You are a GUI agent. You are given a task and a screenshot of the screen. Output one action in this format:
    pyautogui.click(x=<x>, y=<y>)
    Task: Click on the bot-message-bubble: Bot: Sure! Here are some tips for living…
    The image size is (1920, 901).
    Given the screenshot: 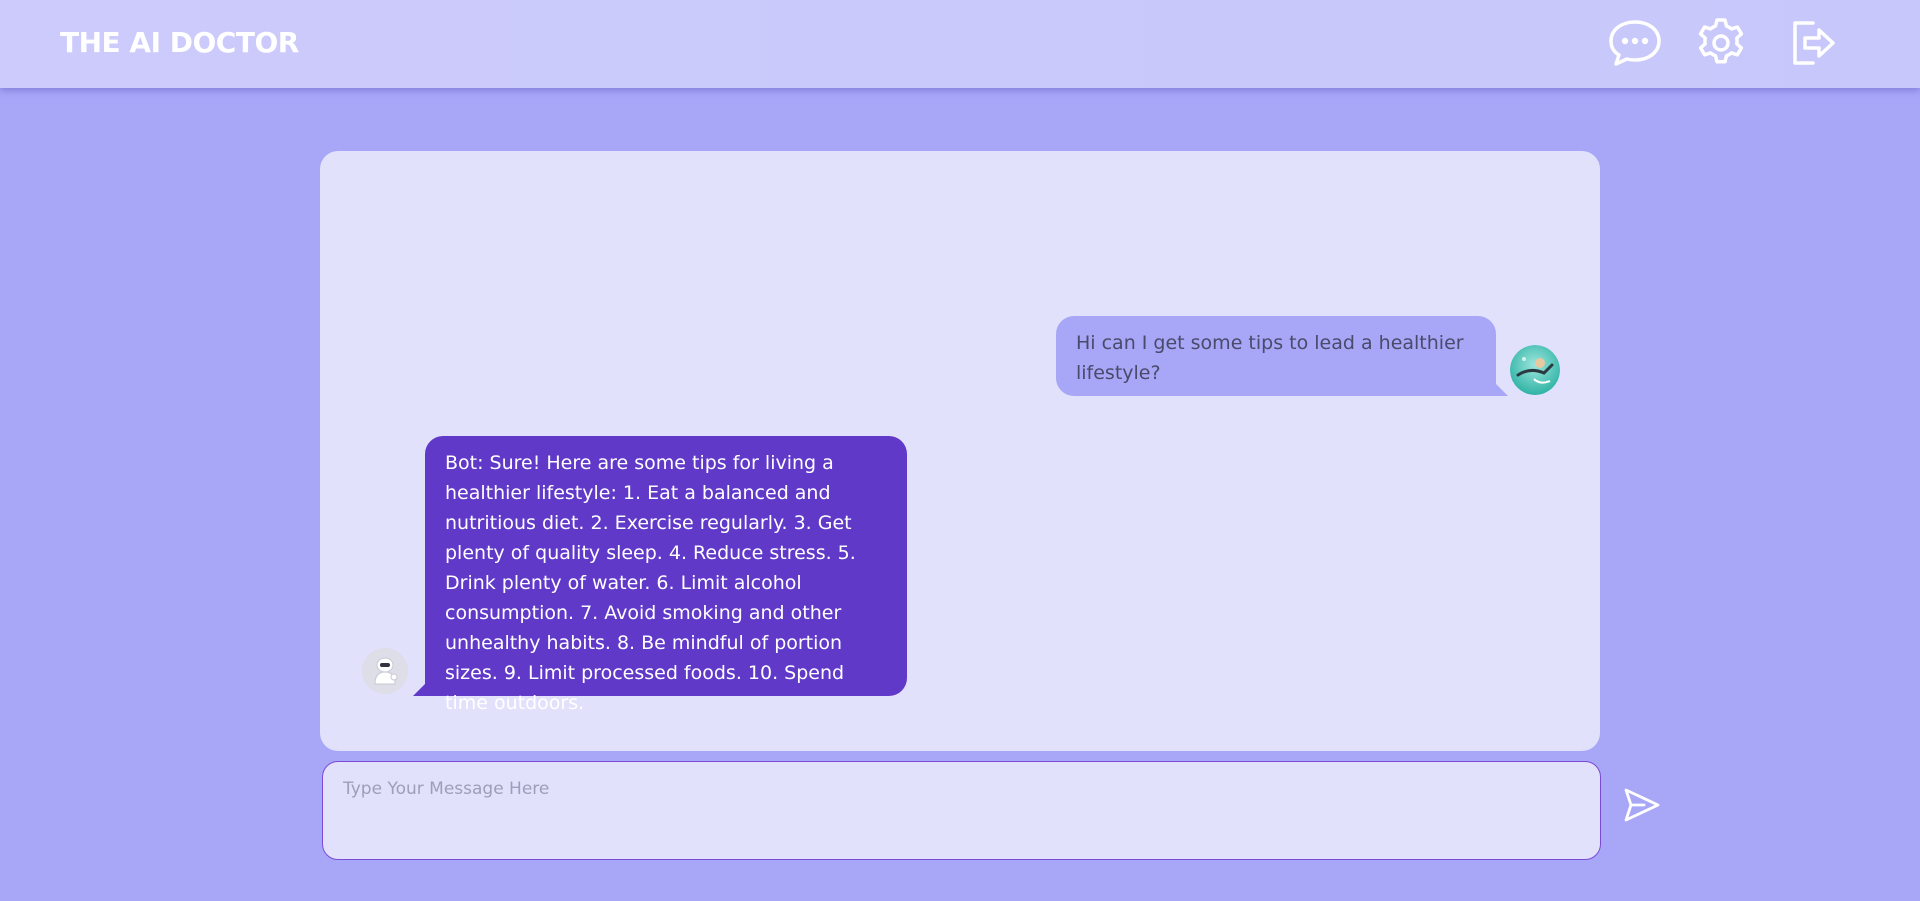 What is the action you would take?
    pyautogui.click(x=660, y=575)
    